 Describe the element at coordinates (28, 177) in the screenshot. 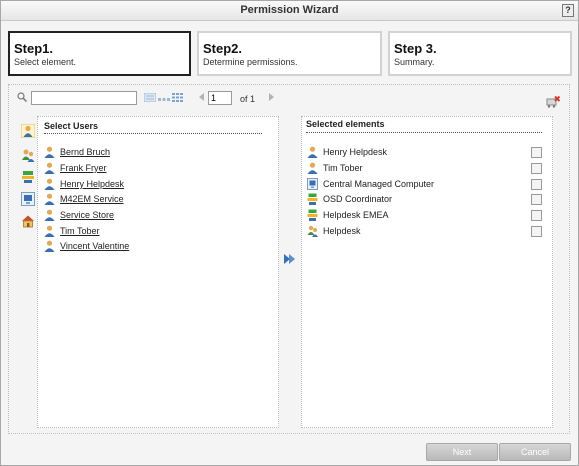

I see `group-type-icon` at that location.